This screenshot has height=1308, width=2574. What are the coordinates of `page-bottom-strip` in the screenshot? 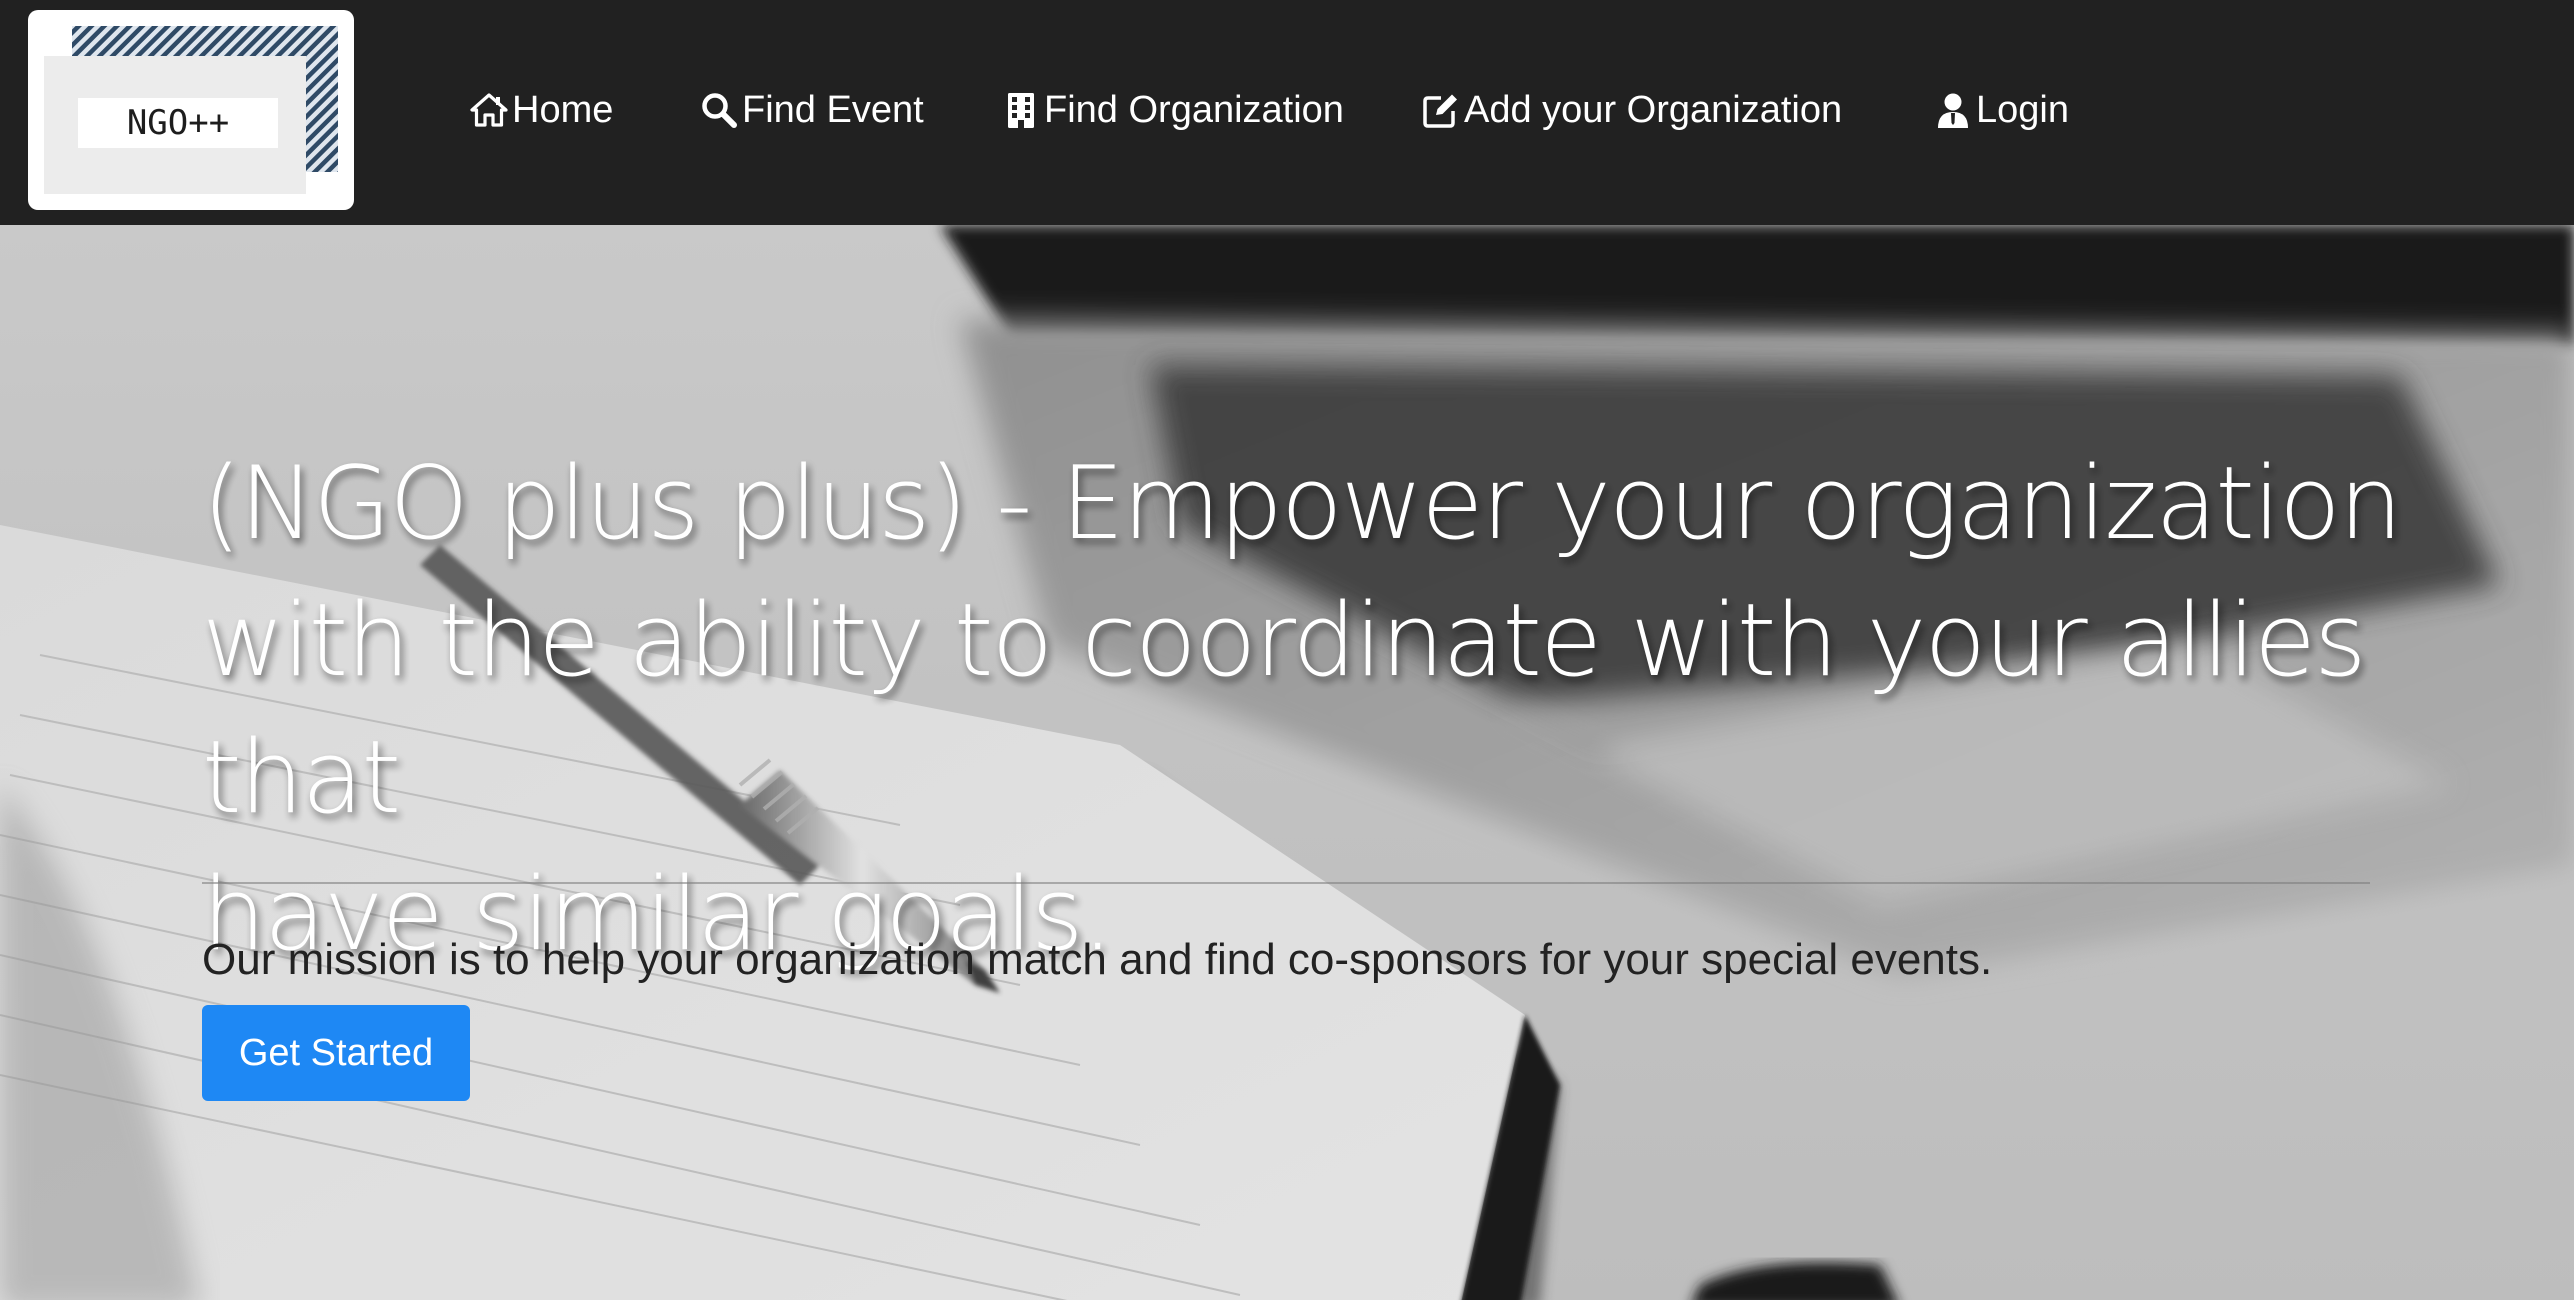 It's located at (1287, 1304).